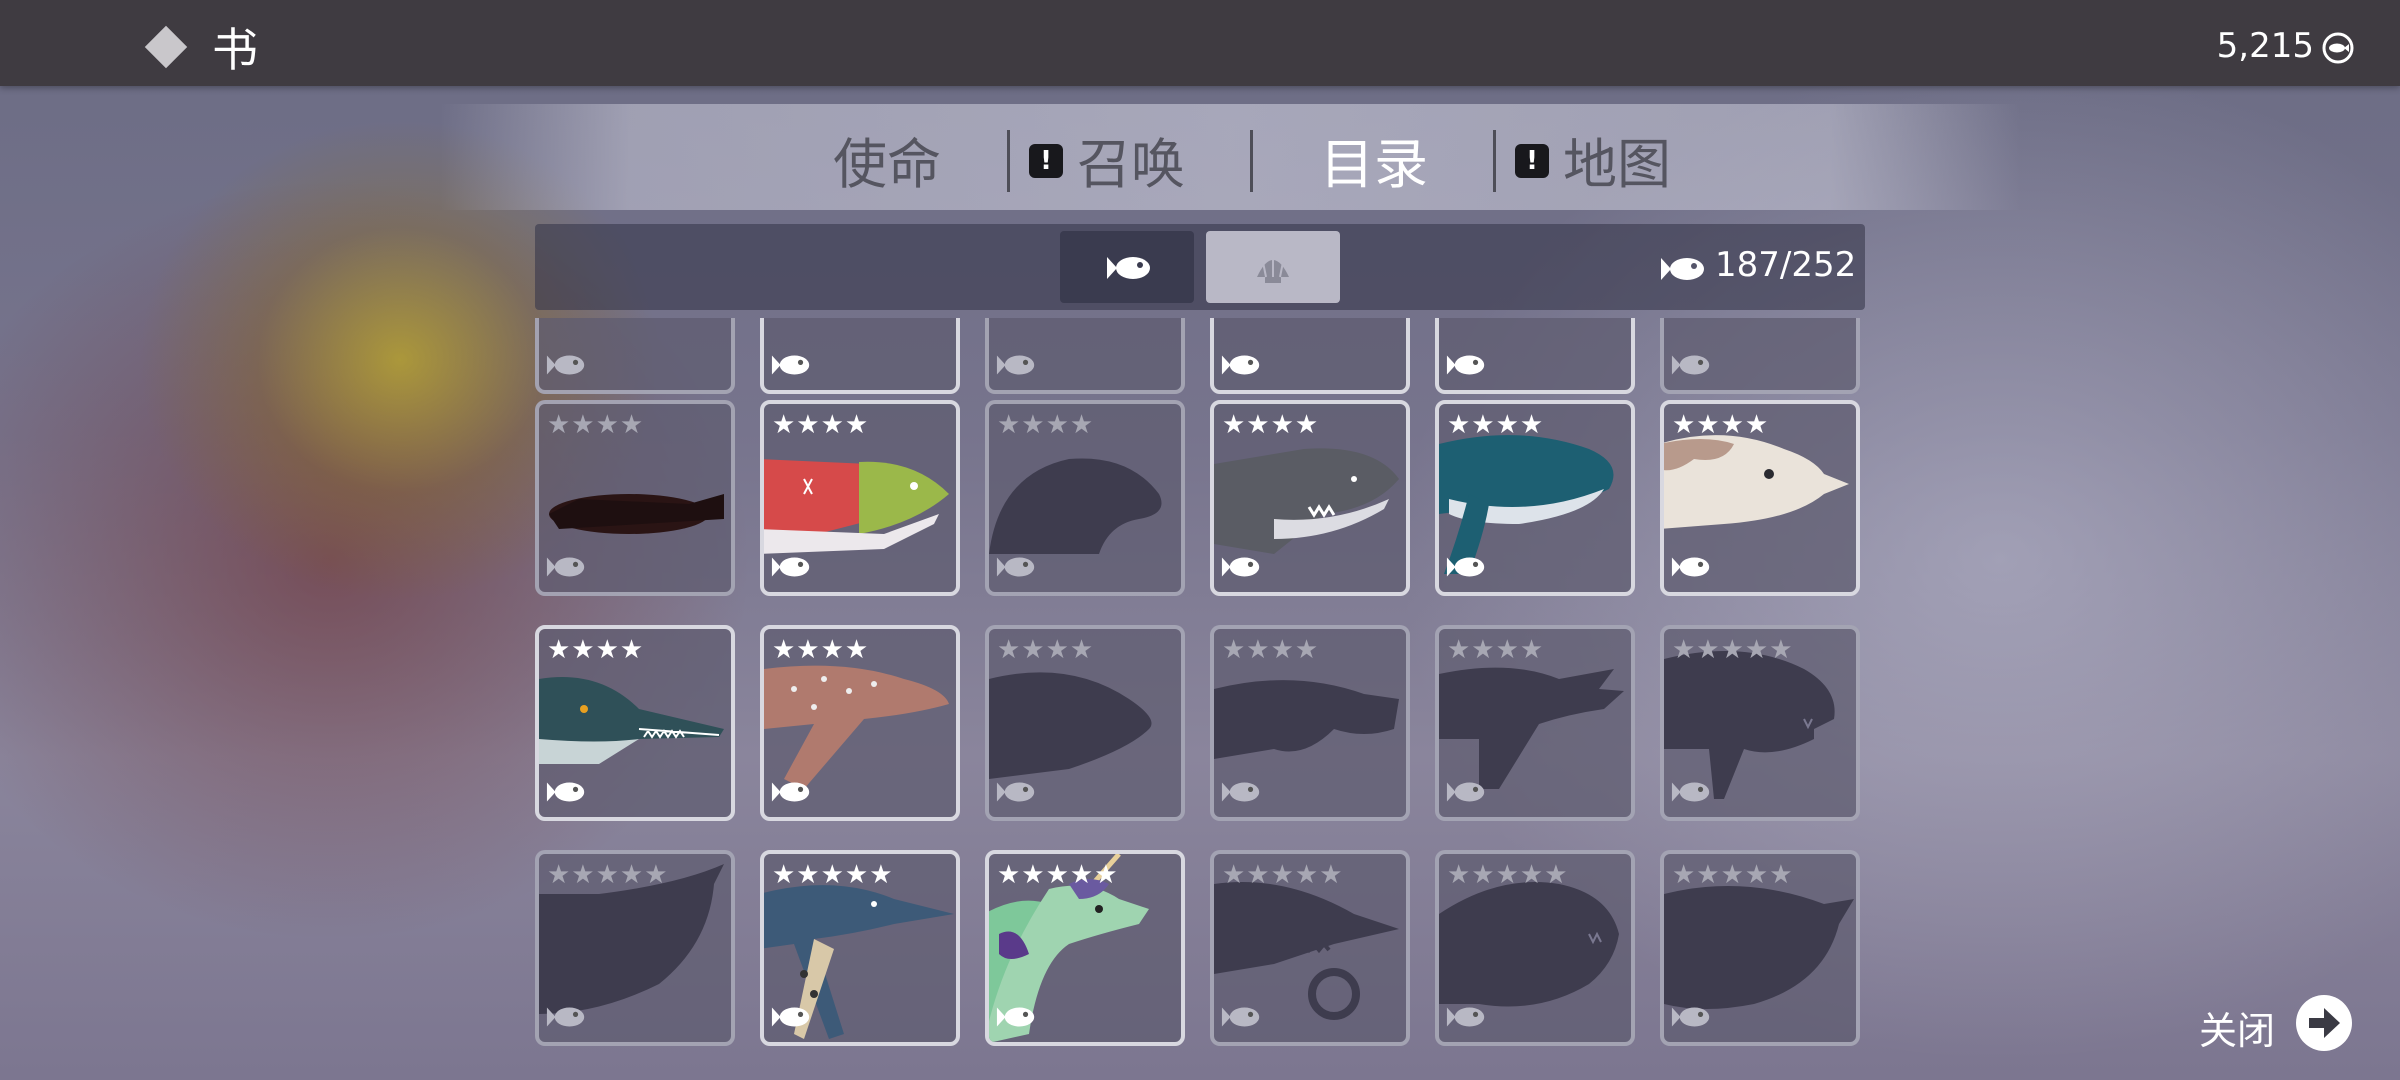  I want to click on tab-catalog: 目录, so click(1374, 159).